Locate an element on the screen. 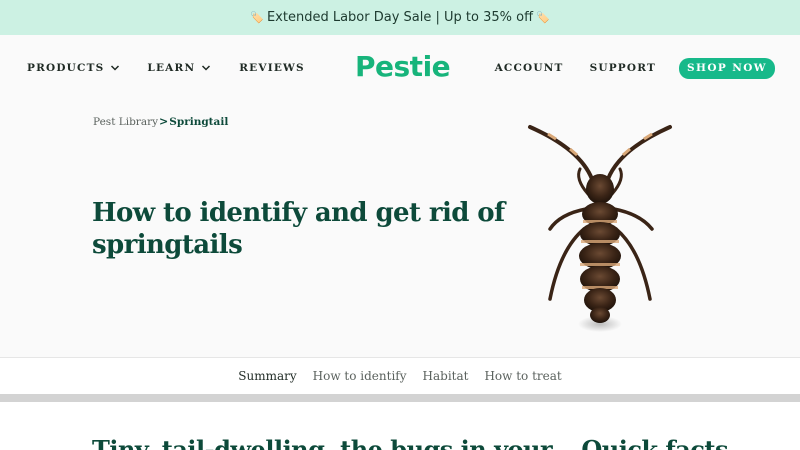 The height and width of the screenshot is (450, 800). breadcrumb: Pest Library > Springtail is located at coordinates (160, 121).